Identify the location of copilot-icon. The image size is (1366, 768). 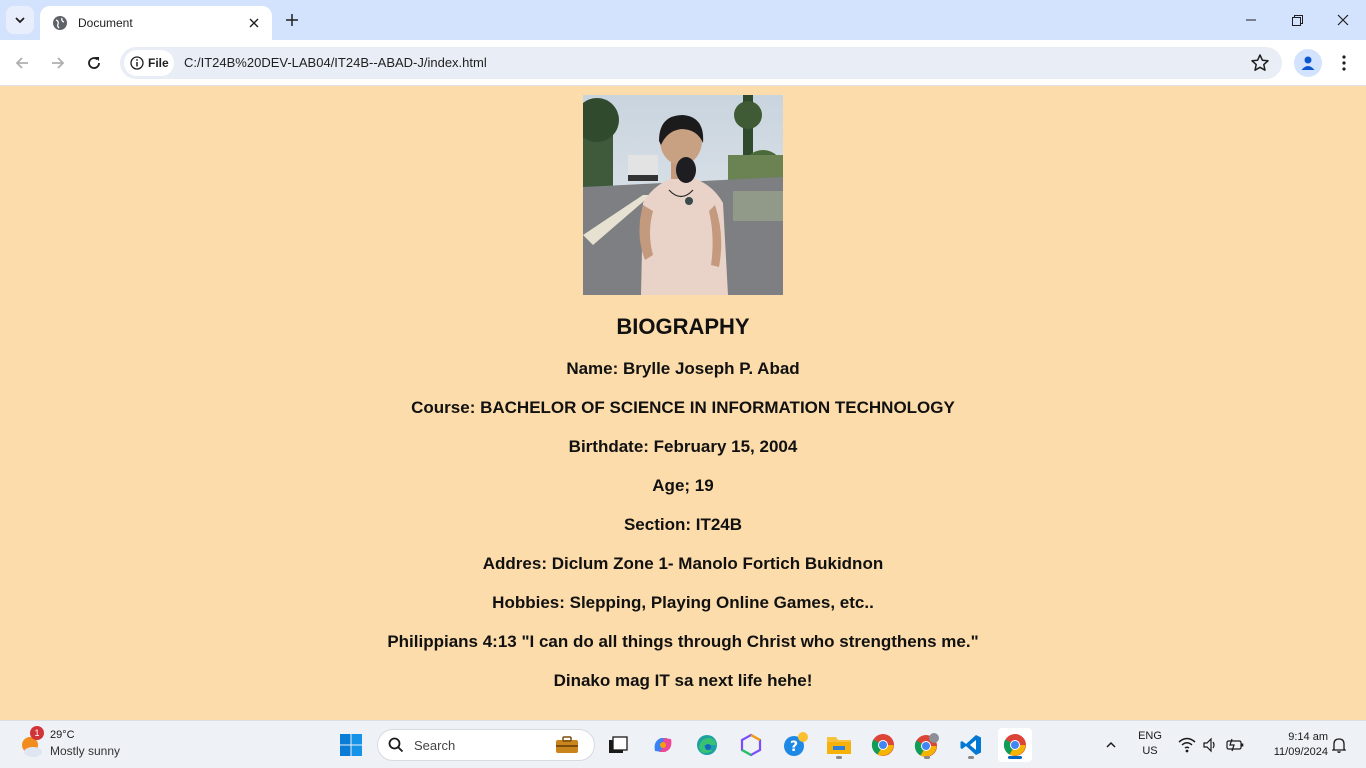
(663, 745).